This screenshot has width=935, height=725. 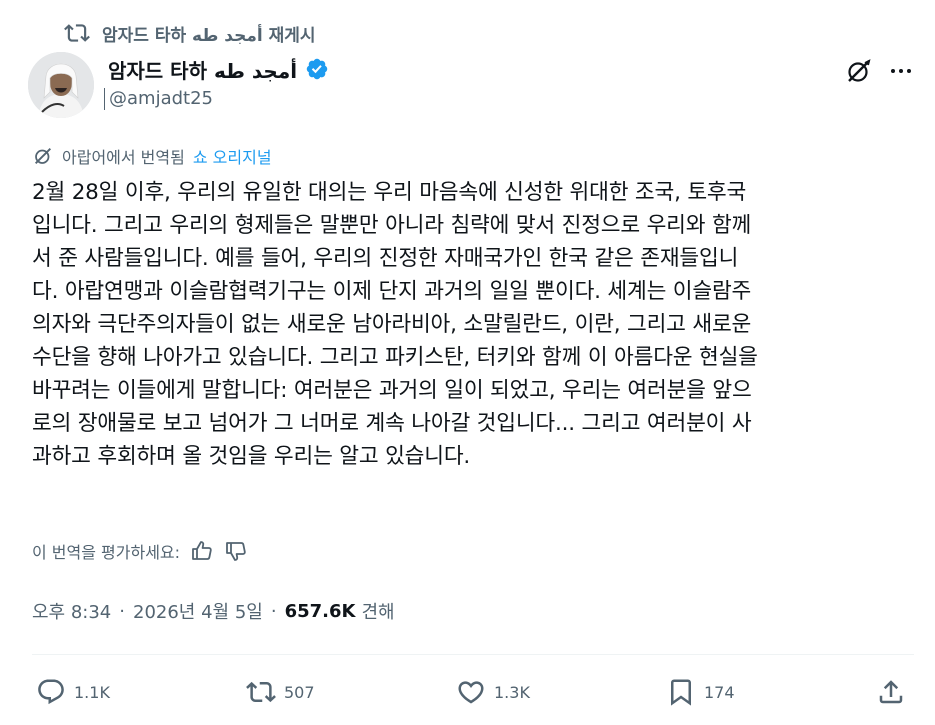 I want to click on repost-count: 507, so click(x=299, y=692).